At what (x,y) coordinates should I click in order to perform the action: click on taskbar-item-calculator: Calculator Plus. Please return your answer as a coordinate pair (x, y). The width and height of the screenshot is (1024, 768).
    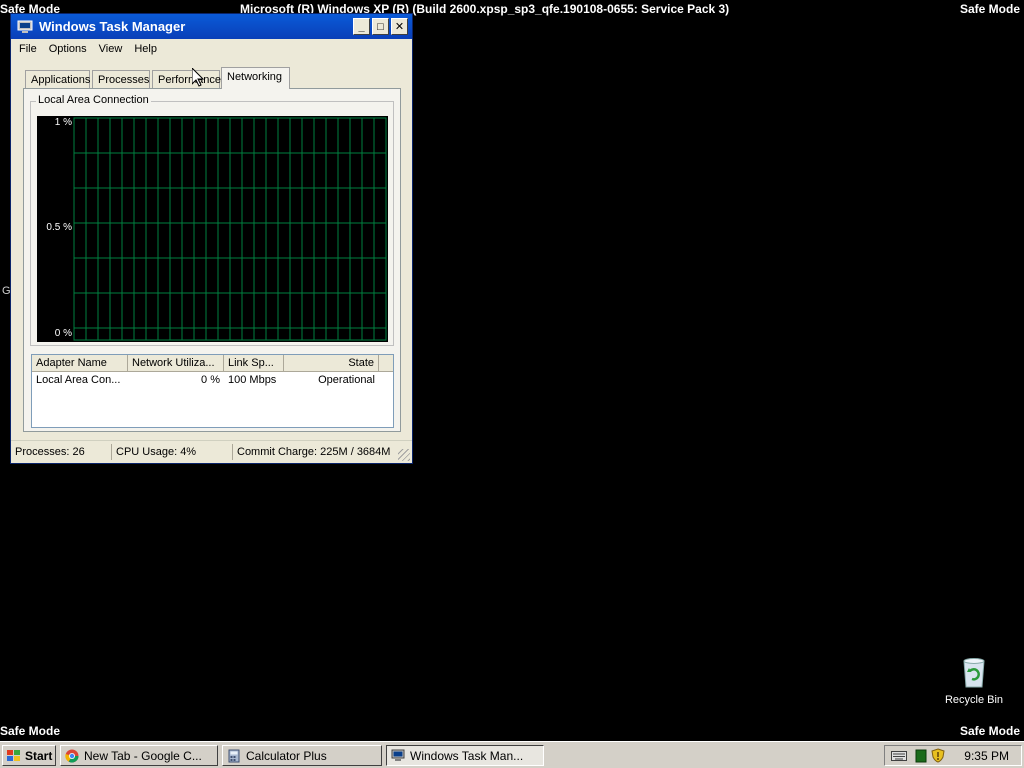
    Looking at the image, I should click on (302, 755).